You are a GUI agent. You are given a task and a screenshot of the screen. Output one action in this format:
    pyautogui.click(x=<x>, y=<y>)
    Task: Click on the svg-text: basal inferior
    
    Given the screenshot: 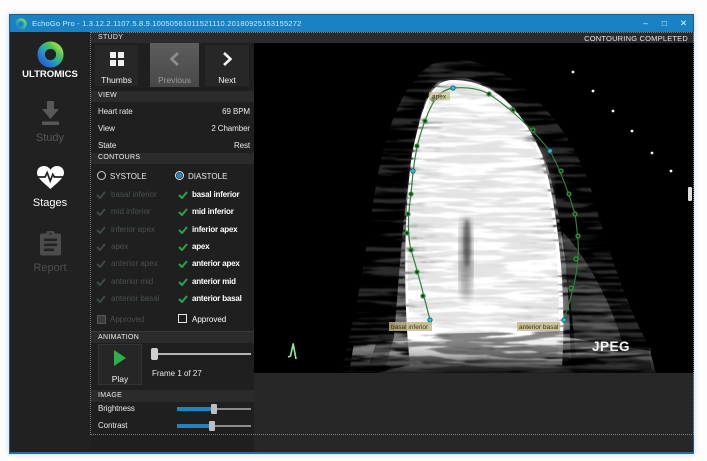 What is the action you would take?
    pyautogui.click(x=410, y=327)
    